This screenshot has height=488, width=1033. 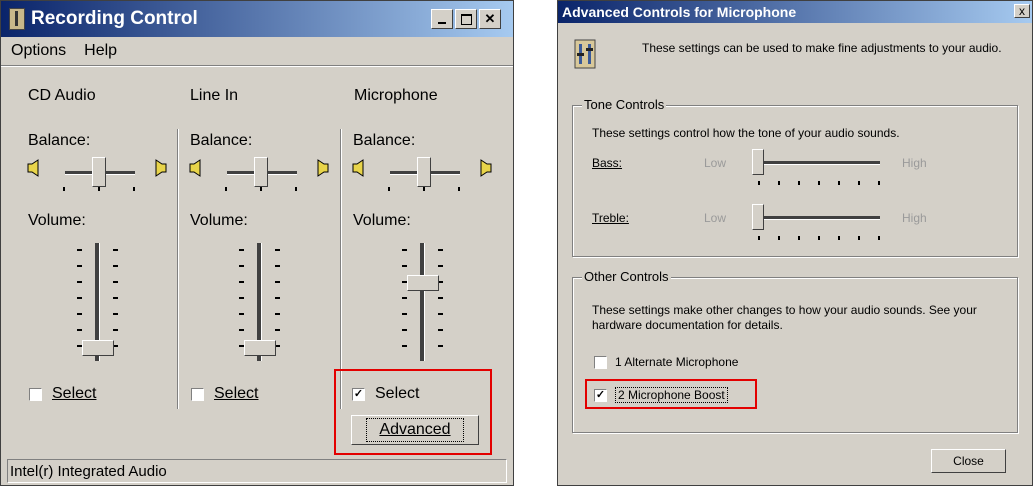 What do you see at coordinates (257, 471) in the screenshot?
I see `status-bar: Intel(r) Integrated Audio` at bounding box center [257, 471].